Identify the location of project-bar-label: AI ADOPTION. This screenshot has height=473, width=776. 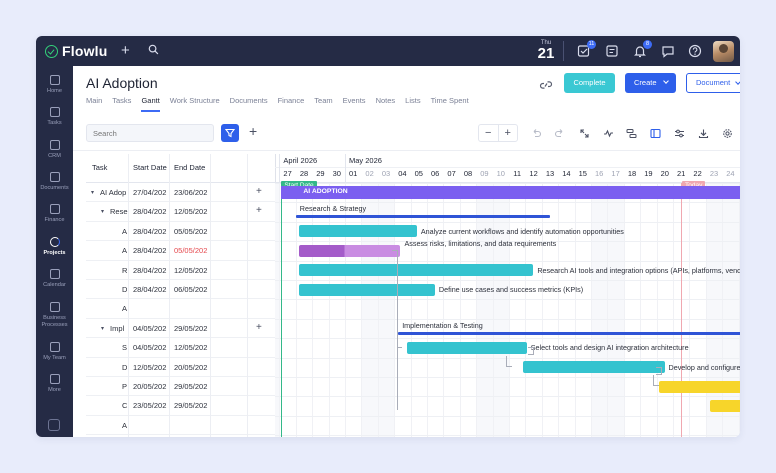
(325, 191).